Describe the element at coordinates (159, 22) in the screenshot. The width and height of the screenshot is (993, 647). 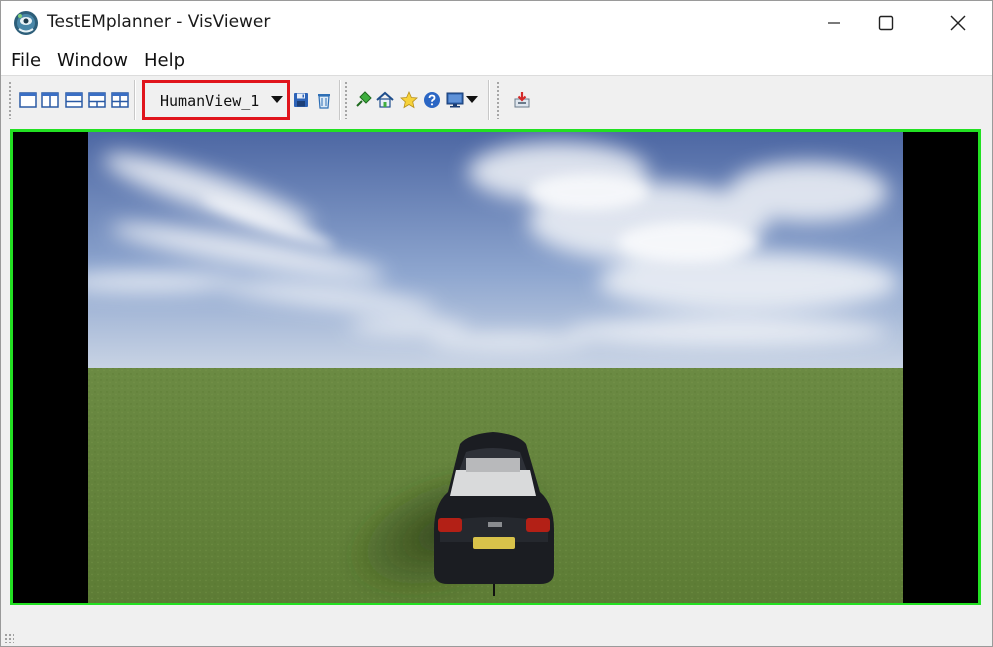
I see `window-title: TestEMplanner - VisViewer` at that location.